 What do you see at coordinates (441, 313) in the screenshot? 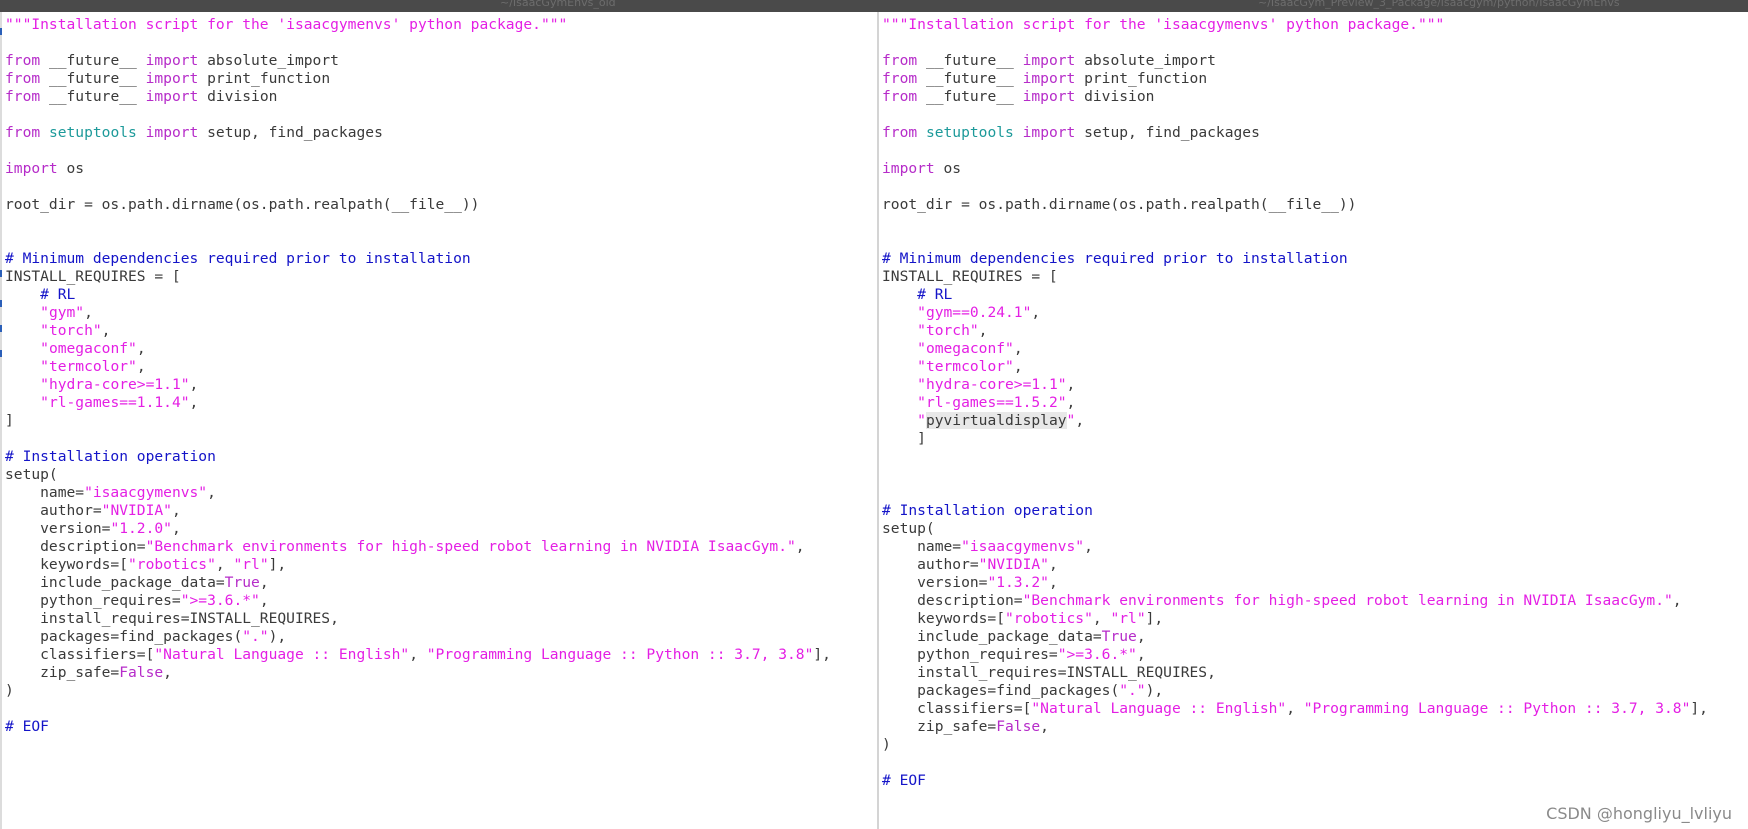
I see `code-line: "gym",` at bounding box center [441, 313].